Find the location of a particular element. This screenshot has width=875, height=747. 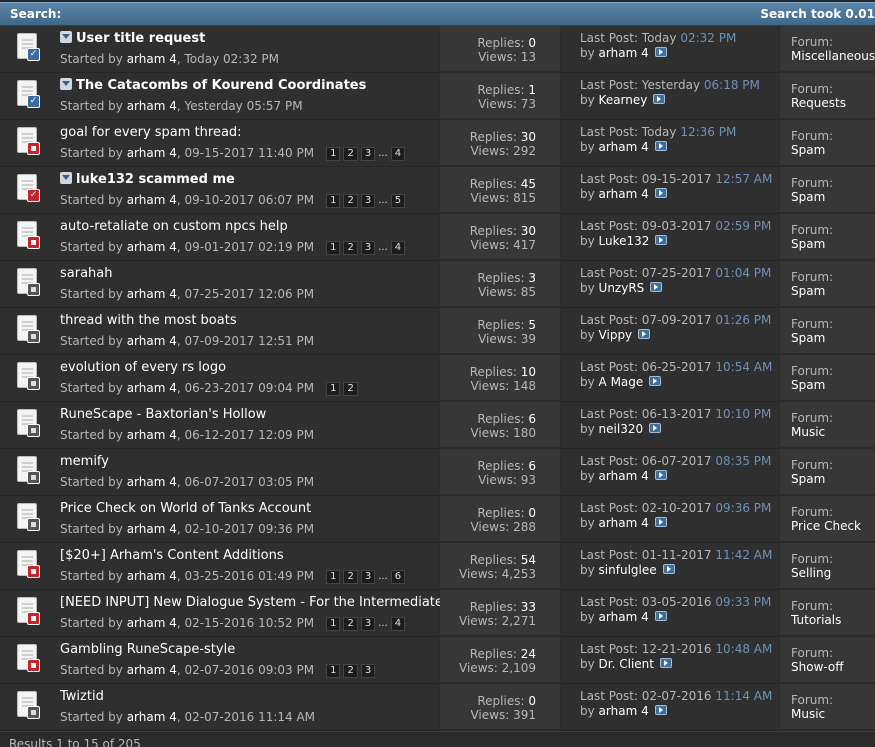

last-post-user-link: UnzyRS is located at coordinates (622, 288).